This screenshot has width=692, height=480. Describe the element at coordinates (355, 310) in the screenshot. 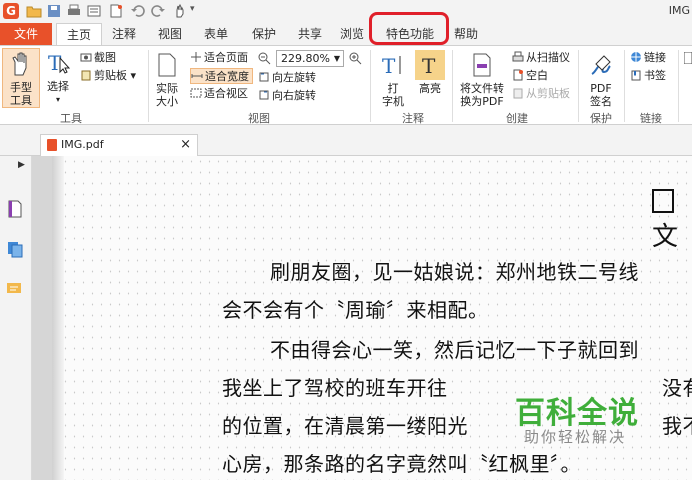

I see `doc-line-2: 会不会有个〝周瑜〞来相配。` at that location.